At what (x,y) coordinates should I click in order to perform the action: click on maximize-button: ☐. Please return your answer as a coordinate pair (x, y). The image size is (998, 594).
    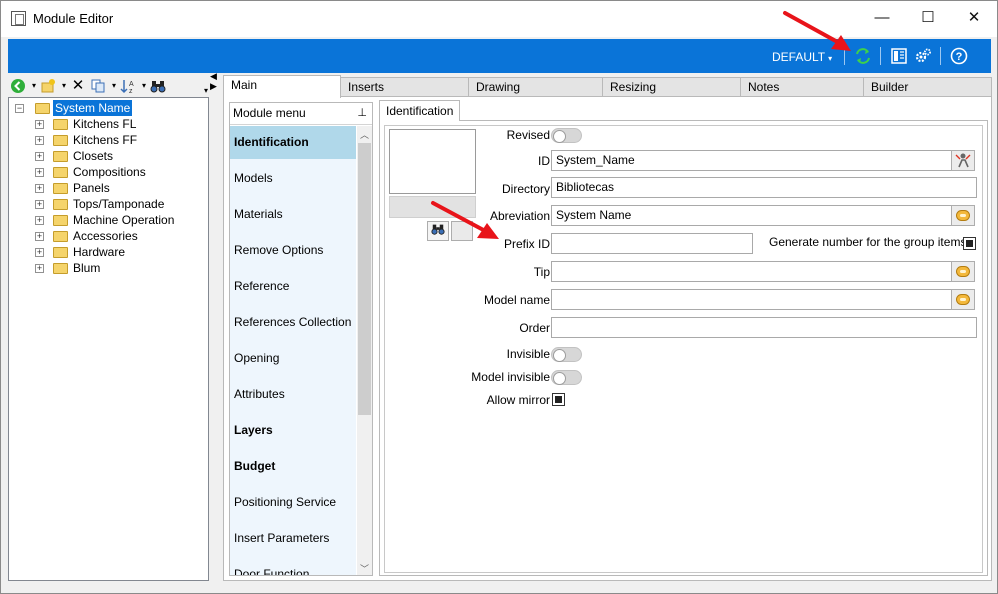
    Looking at the image, I should click on (928, 18).